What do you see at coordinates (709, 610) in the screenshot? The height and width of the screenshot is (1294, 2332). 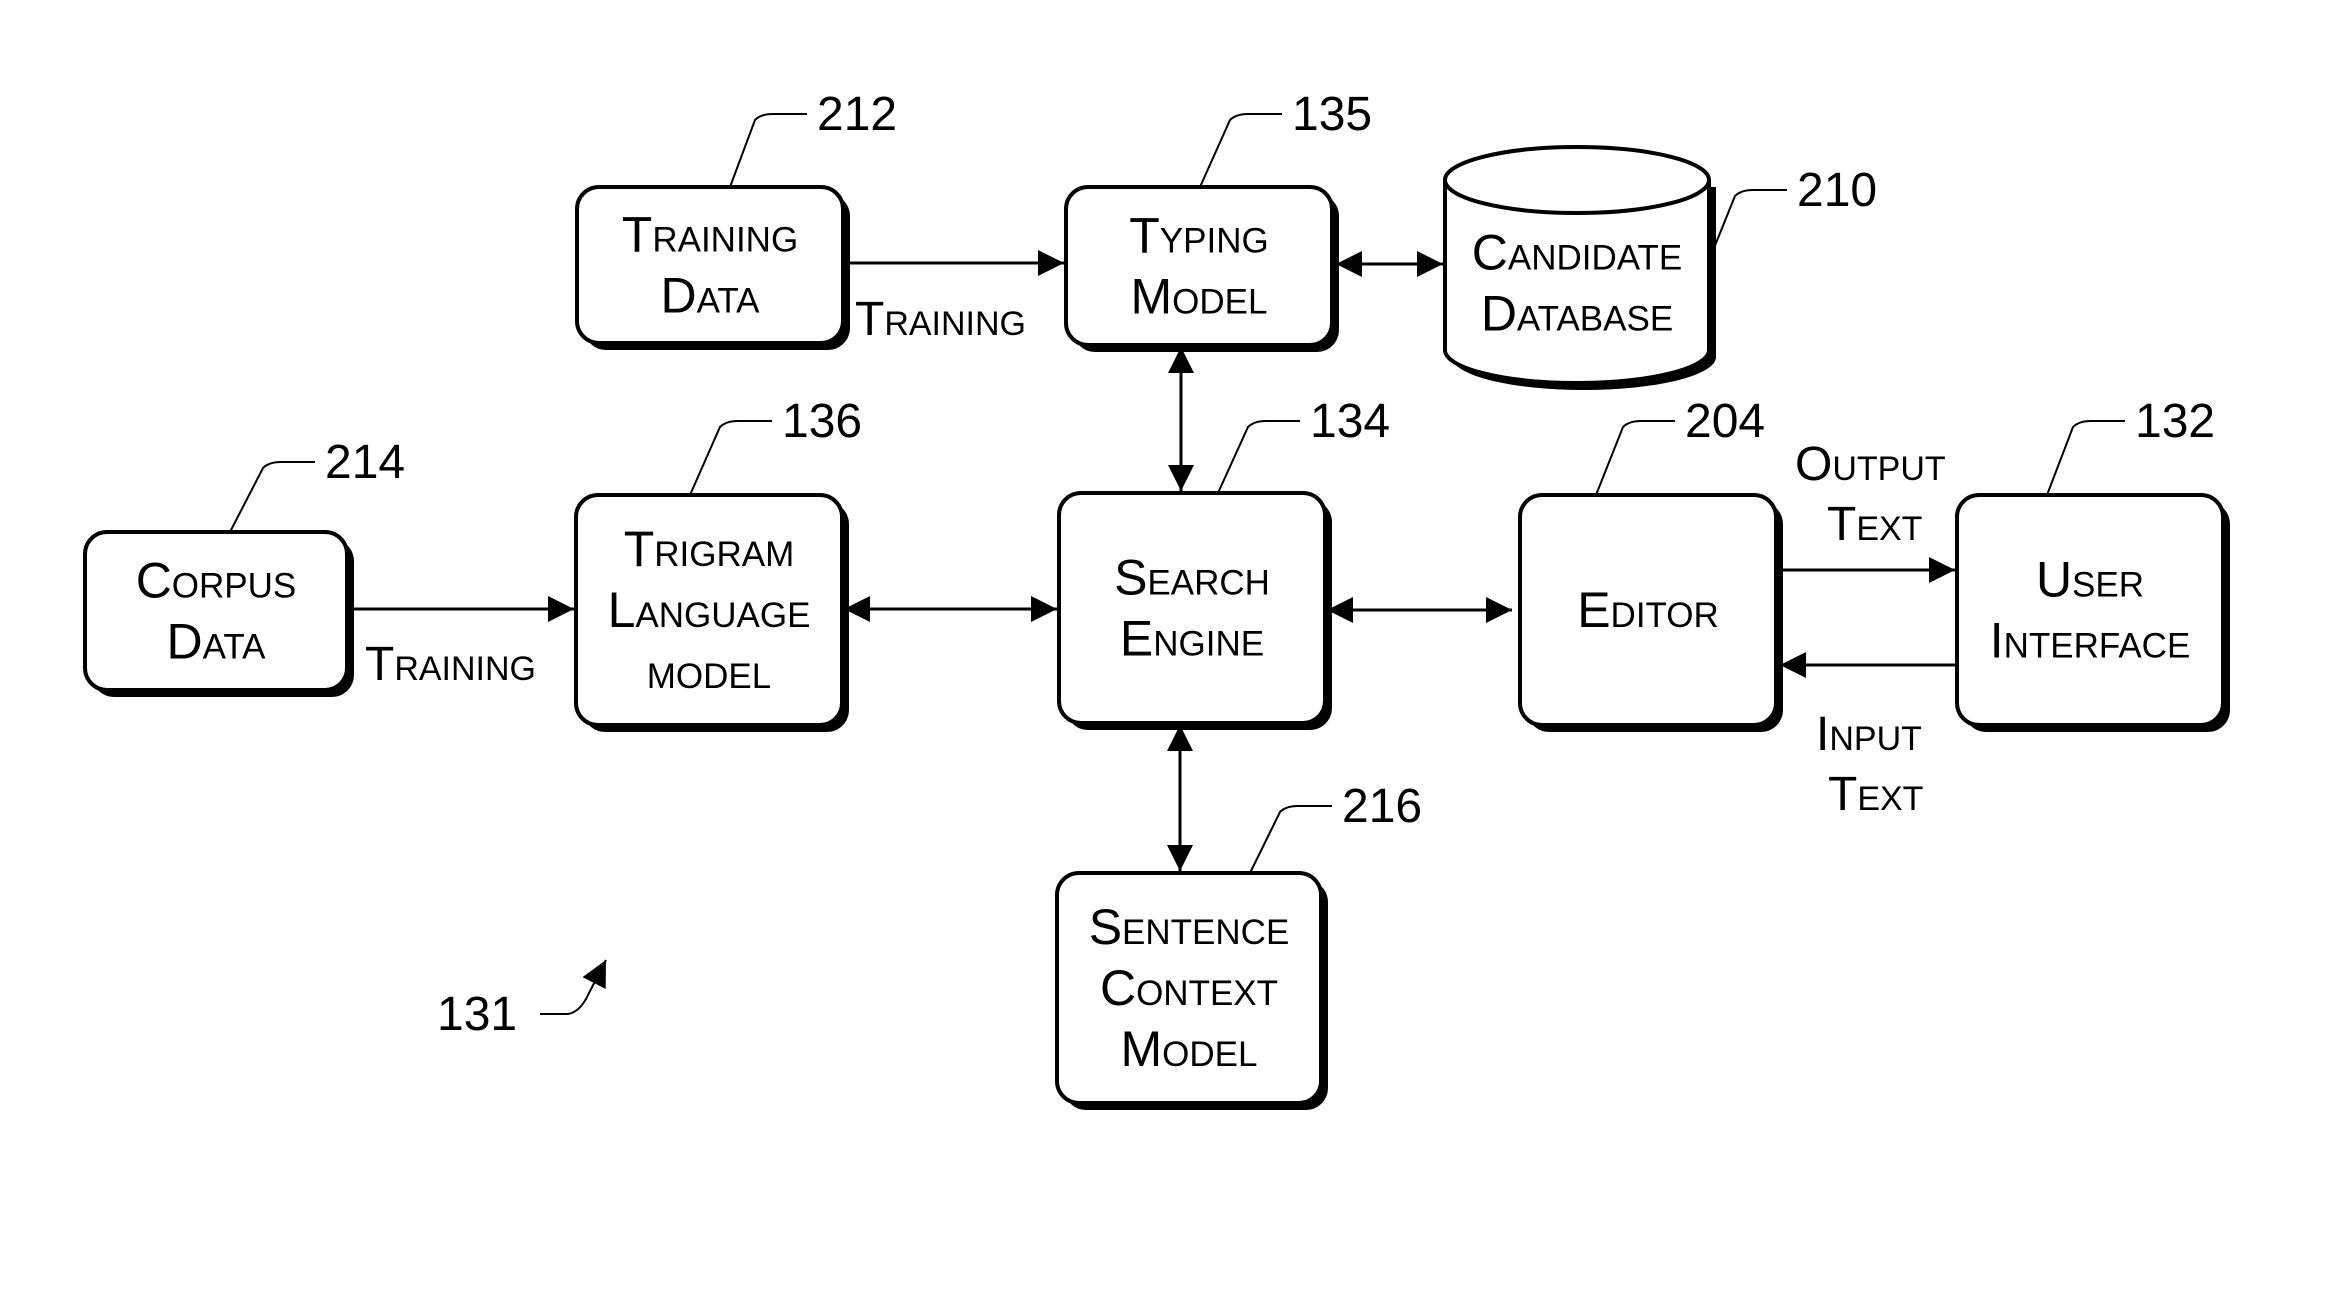 I see `node-label: Language` at bounding box center [709, 610].